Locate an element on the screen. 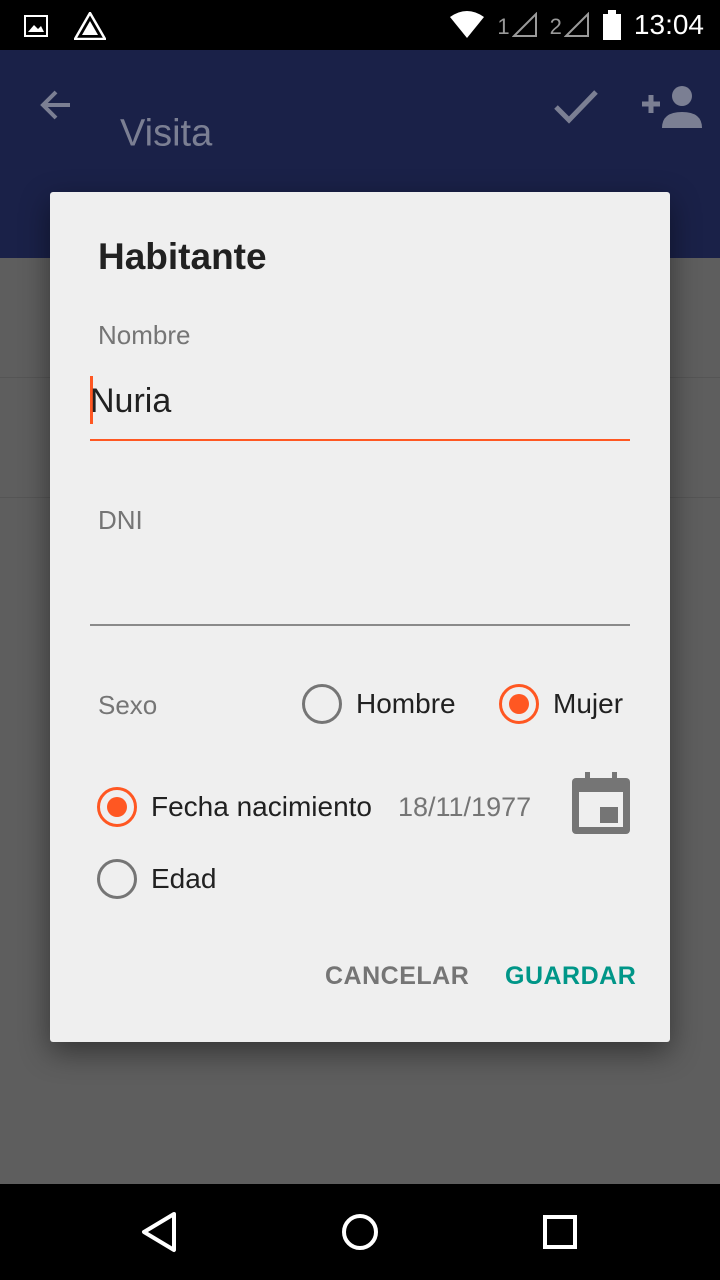 The width and height of the screenshot is (720, 1280). nombre-input: Nuria is located at coordinates (130, 401).